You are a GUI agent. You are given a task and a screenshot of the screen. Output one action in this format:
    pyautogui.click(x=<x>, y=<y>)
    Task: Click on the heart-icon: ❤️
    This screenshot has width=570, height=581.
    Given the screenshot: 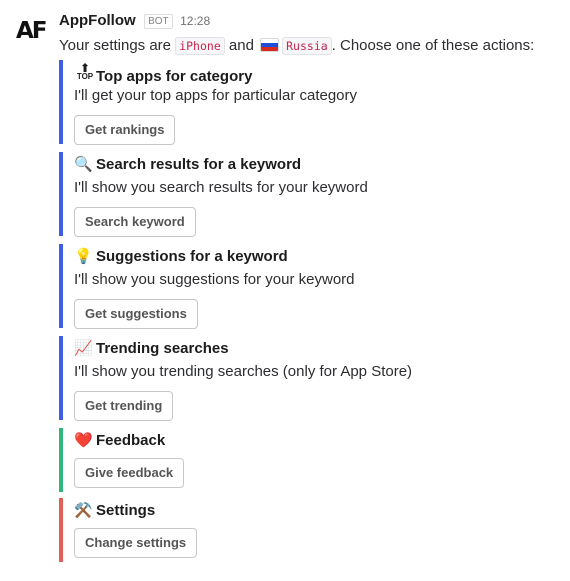 What is the action you would take?
    pyautogui.click(x=83, y=440)
    